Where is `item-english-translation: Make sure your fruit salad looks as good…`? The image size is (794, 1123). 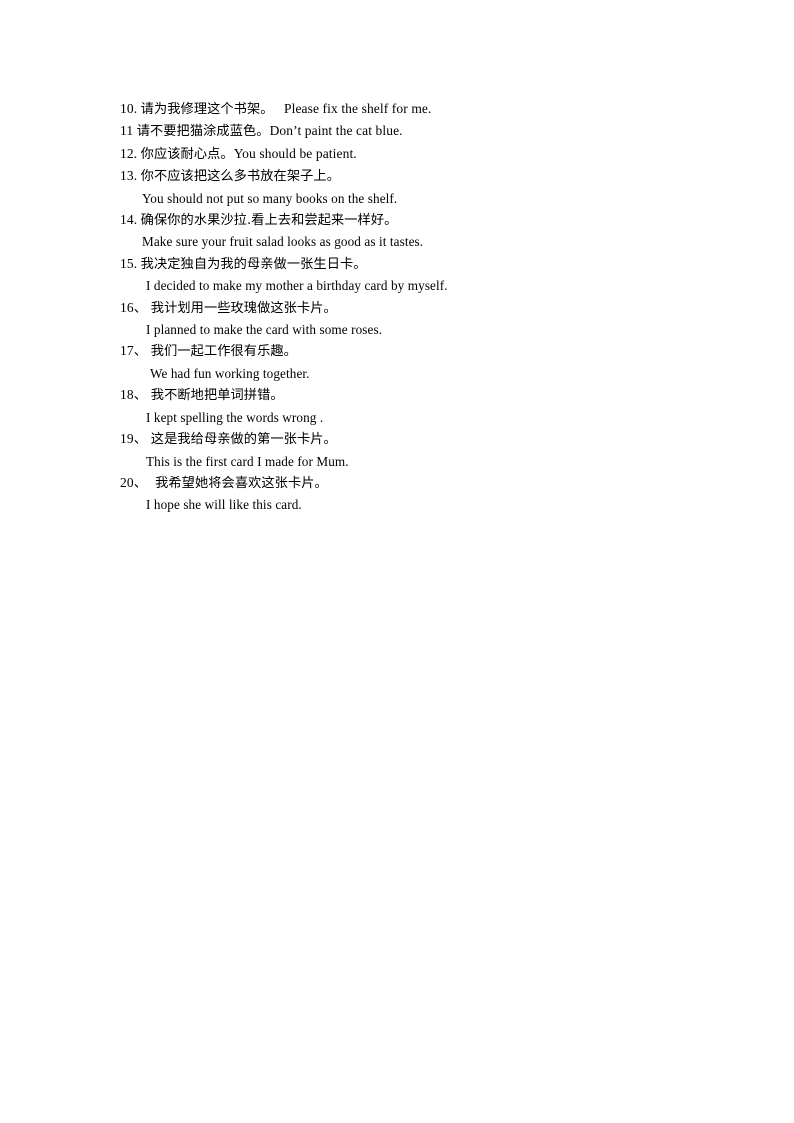
item-english-translation: Make sure your fruit salad looks as good… is located at coordinates (283, 242).